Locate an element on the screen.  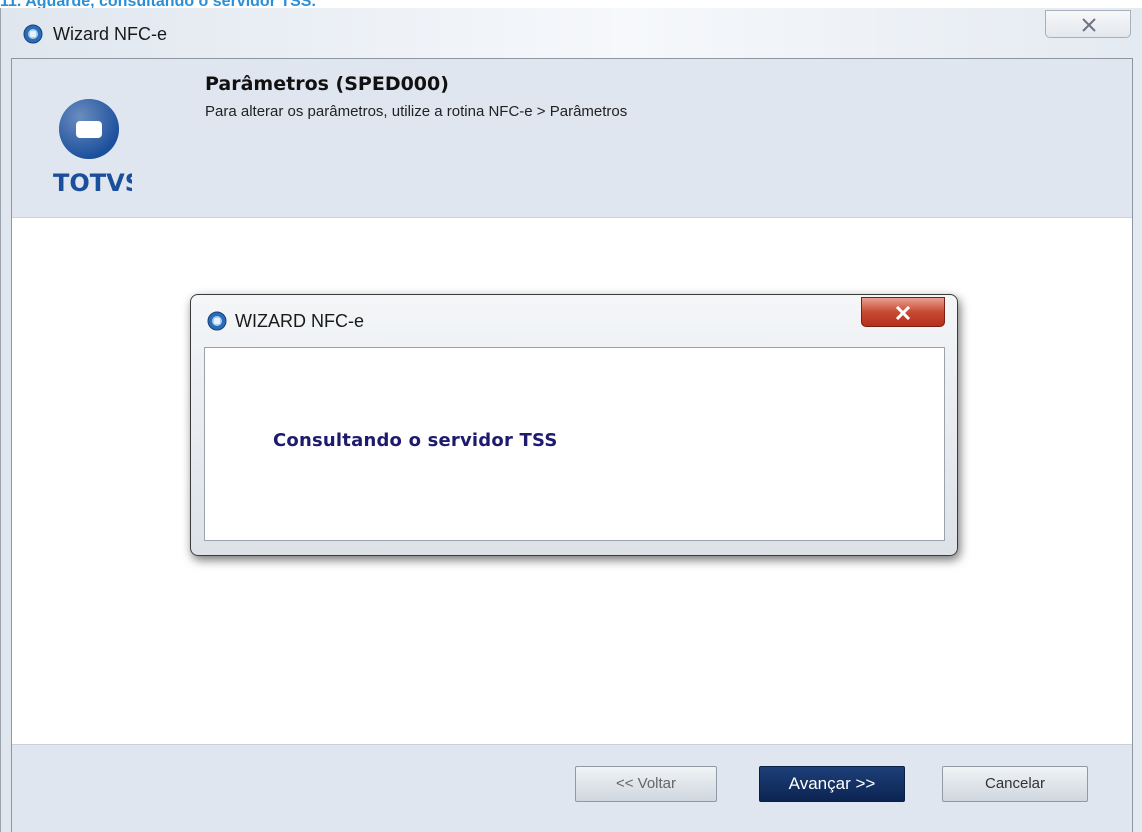
dialog-close-button is located at coordinates (903, 312).